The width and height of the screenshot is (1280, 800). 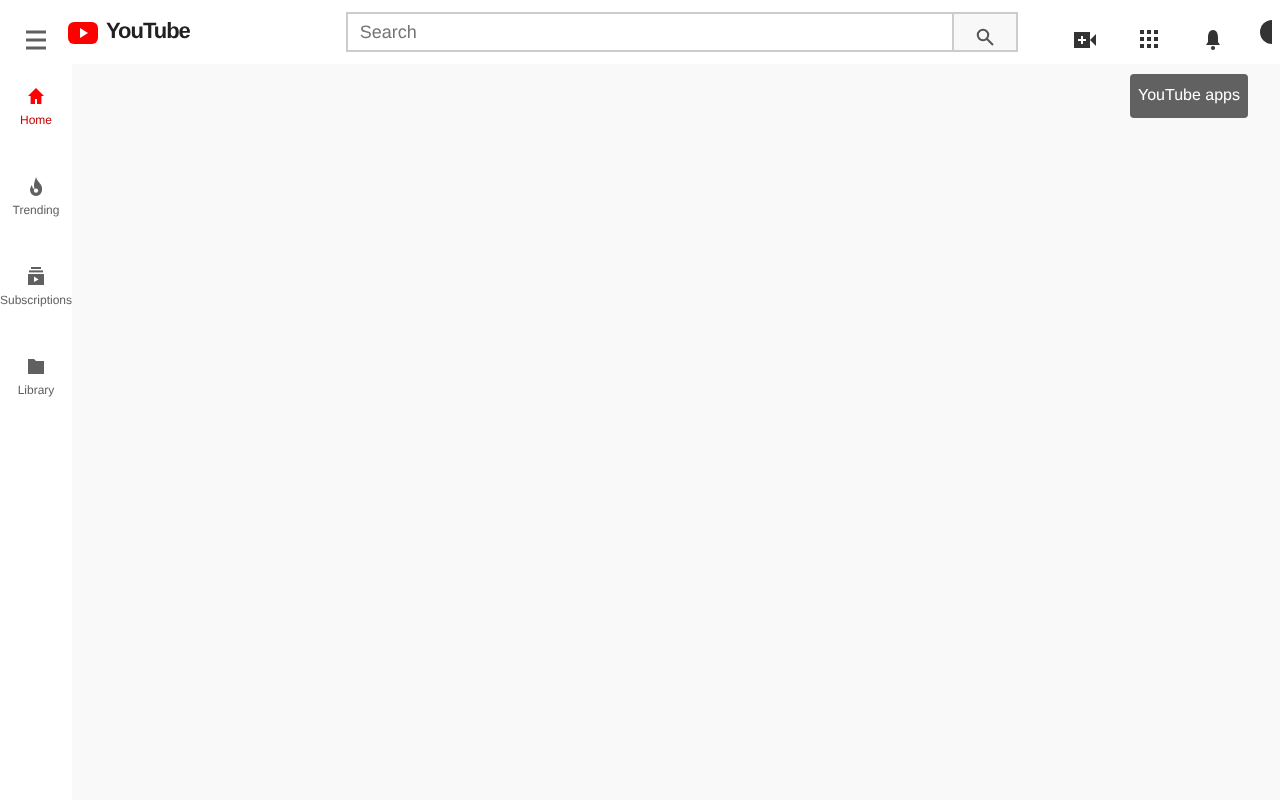 What do you see at coordinates (83, 32) in the screenshot?
I see `play-logo-icon` at bounding box center [83, 32].